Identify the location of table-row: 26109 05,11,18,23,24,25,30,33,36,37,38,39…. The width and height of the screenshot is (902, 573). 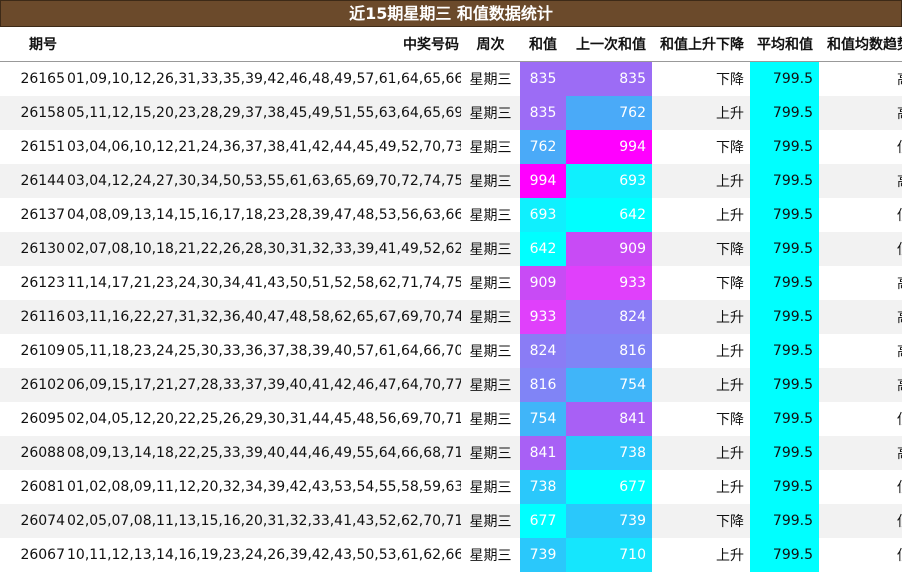
(451, 351).